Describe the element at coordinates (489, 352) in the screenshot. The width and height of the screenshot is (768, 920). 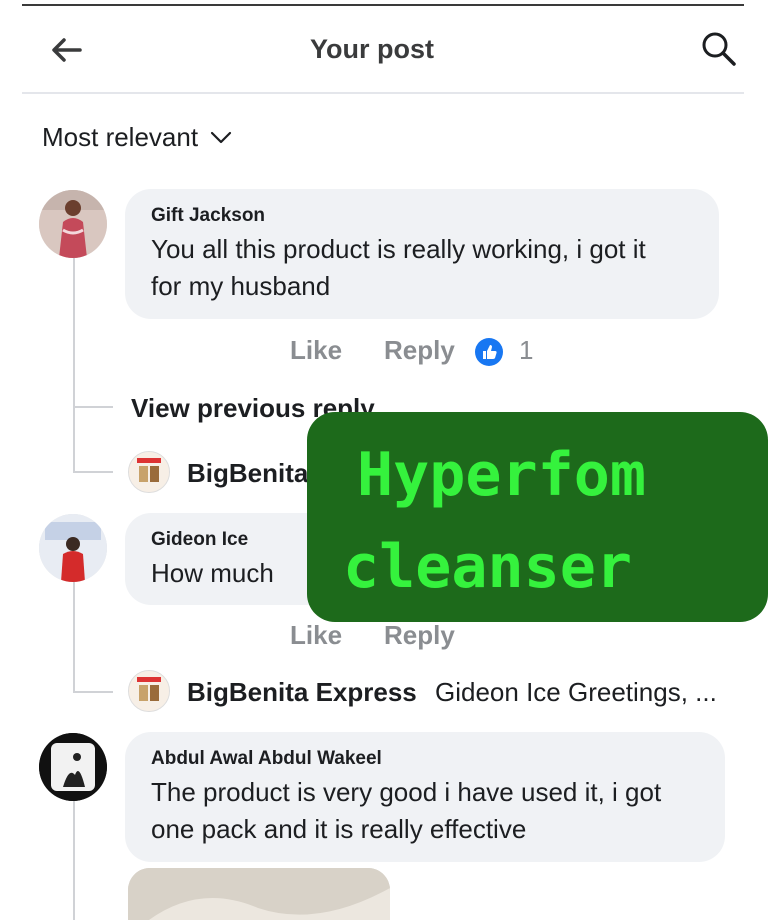
I see `like-reaction-icon` at that location.